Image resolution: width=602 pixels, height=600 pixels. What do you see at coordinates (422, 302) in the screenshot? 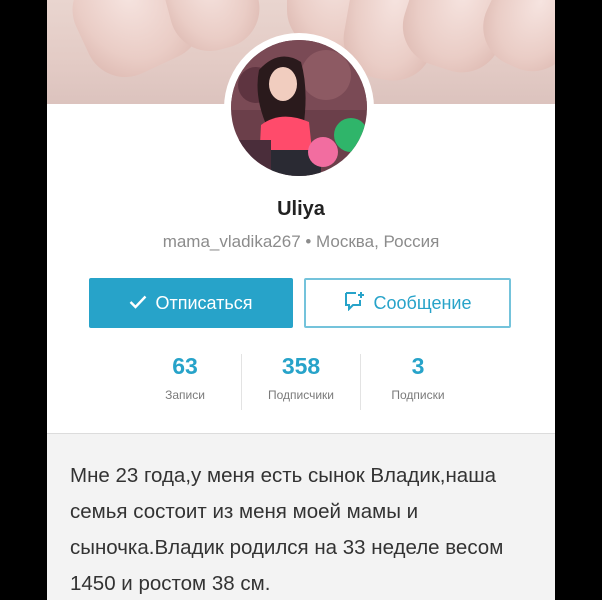
I see `message-label: Сообщение` at bounding box center [422, 302].